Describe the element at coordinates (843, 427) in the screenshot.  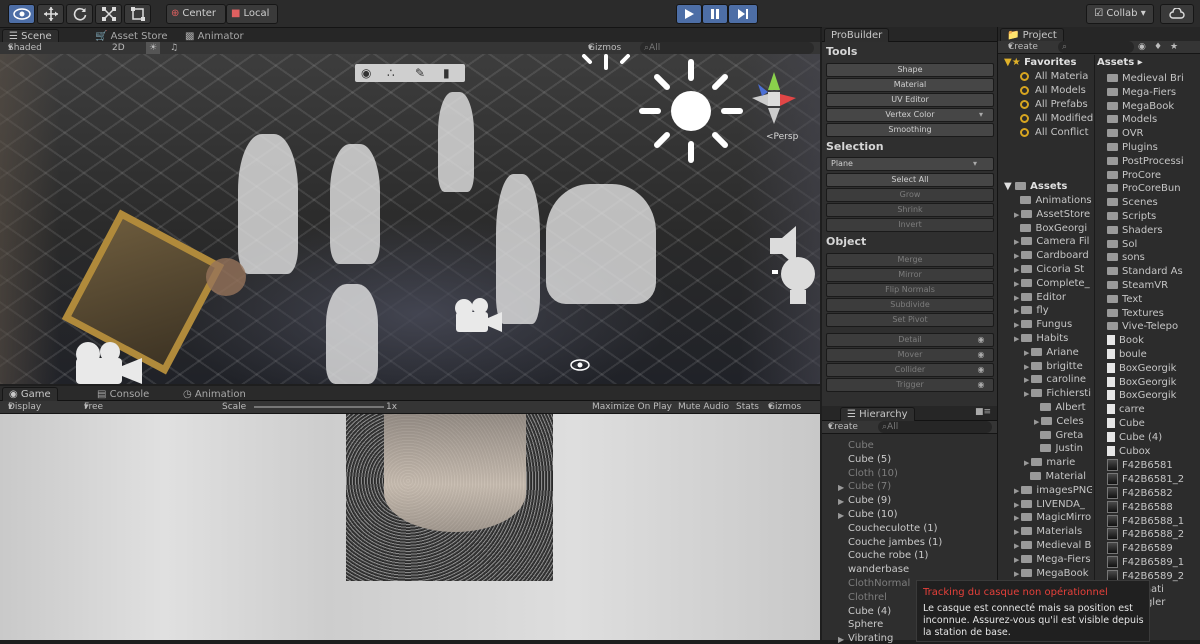
I see `hierarchy-create-dropdown: Create ▾` at that location.